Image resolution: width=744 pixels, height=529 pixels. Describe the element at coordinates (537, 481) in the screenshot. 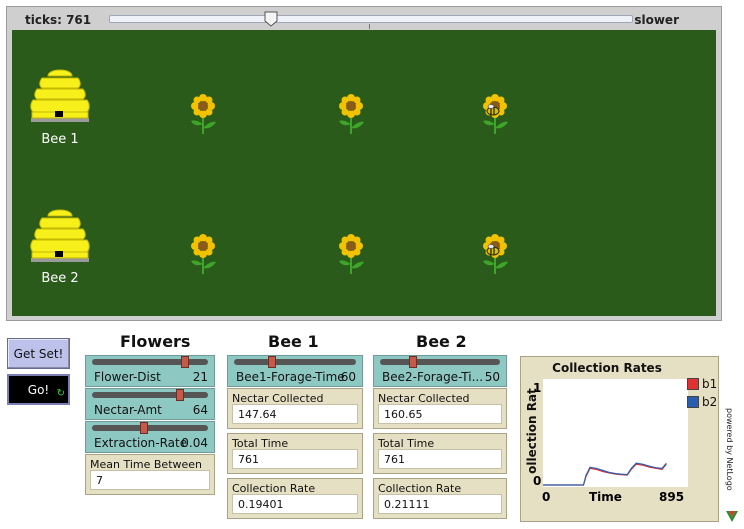

I see `plot-y-tick-label: 0` at that location.